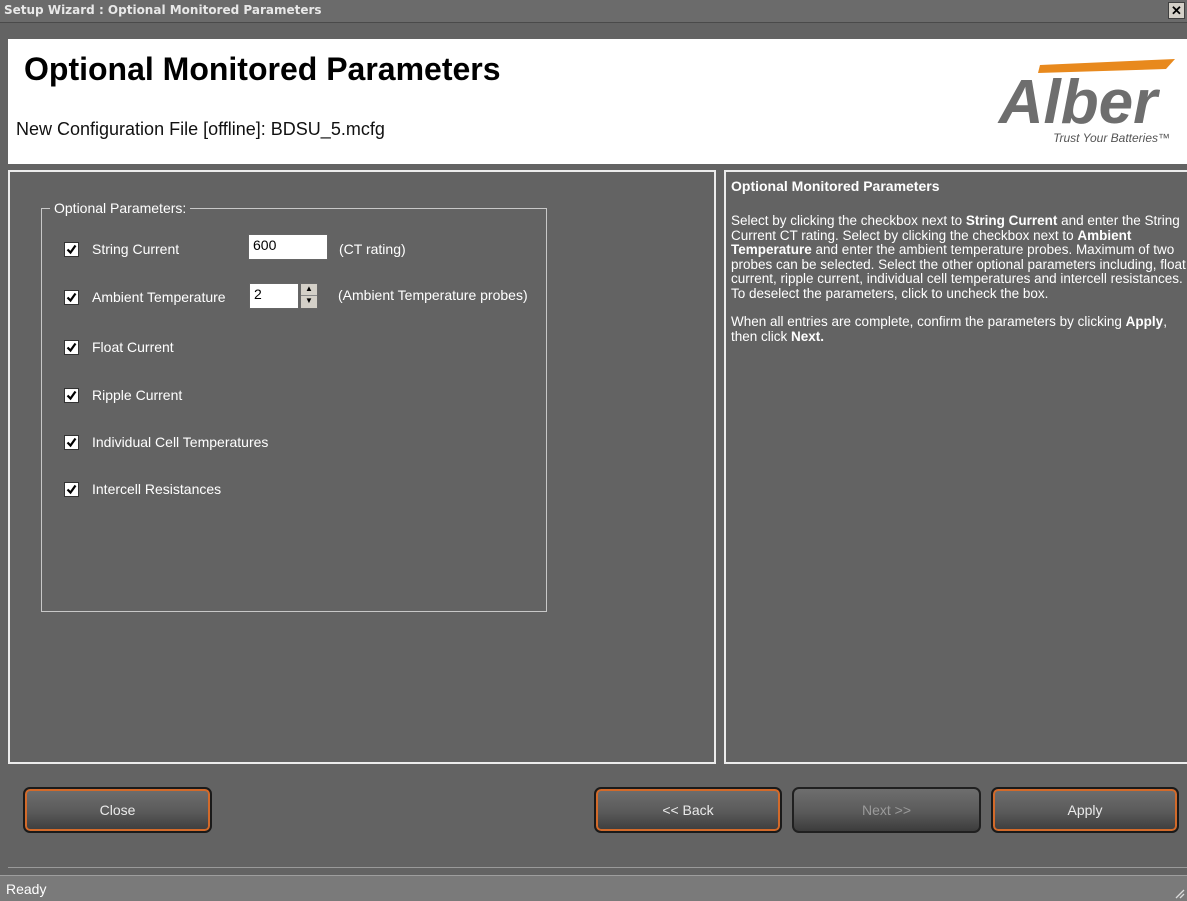 Image resolution: width=1187 pixels, height=901 pixels. I want to click on cell-temperatures-checkbox, so click(71, 442).